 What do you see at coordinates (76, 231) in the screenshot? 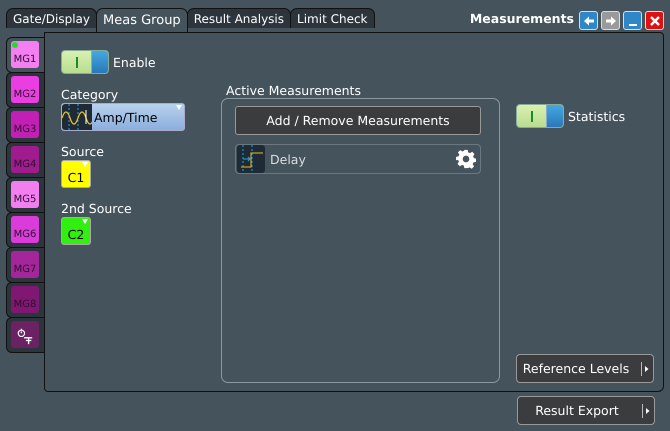
I see `source-selector: C2` at bounding box center [76, 231].